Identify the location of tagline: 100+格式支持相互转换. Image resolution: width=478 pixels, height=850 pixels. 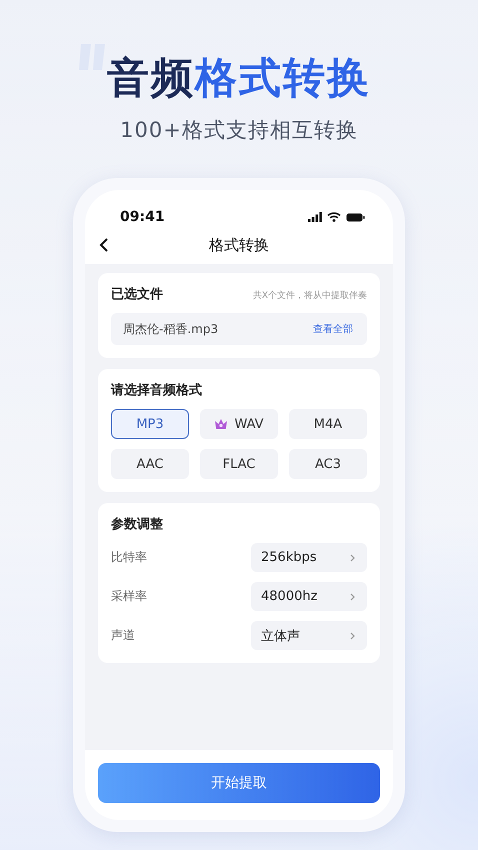
(239, 130).